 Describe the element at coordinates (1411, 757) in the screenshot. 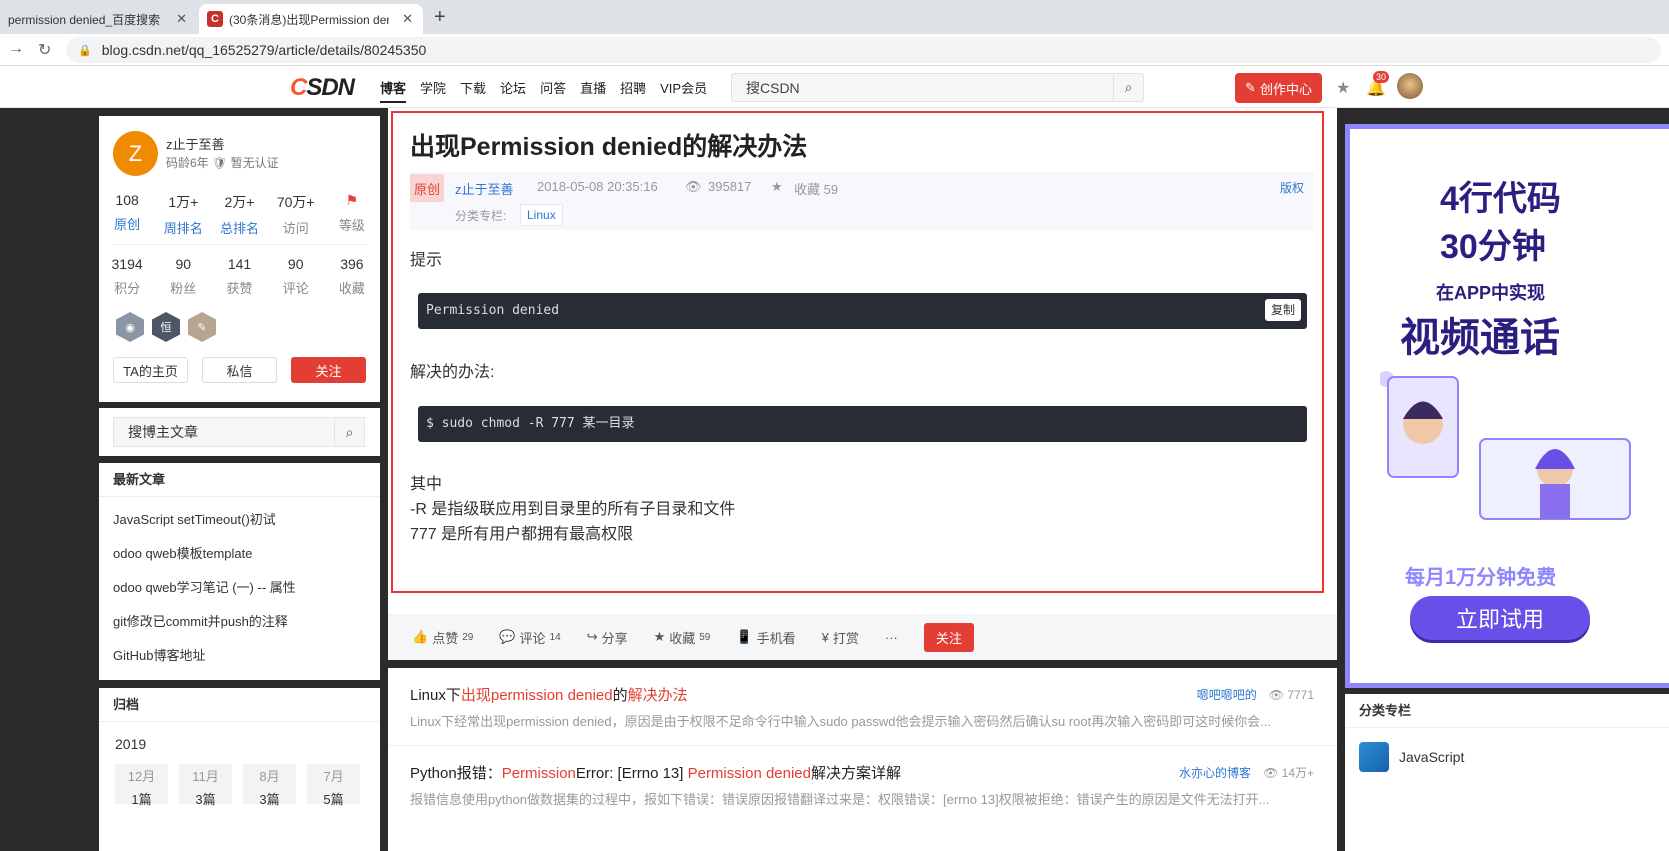

I see `column-item: JavaScript` at that location.